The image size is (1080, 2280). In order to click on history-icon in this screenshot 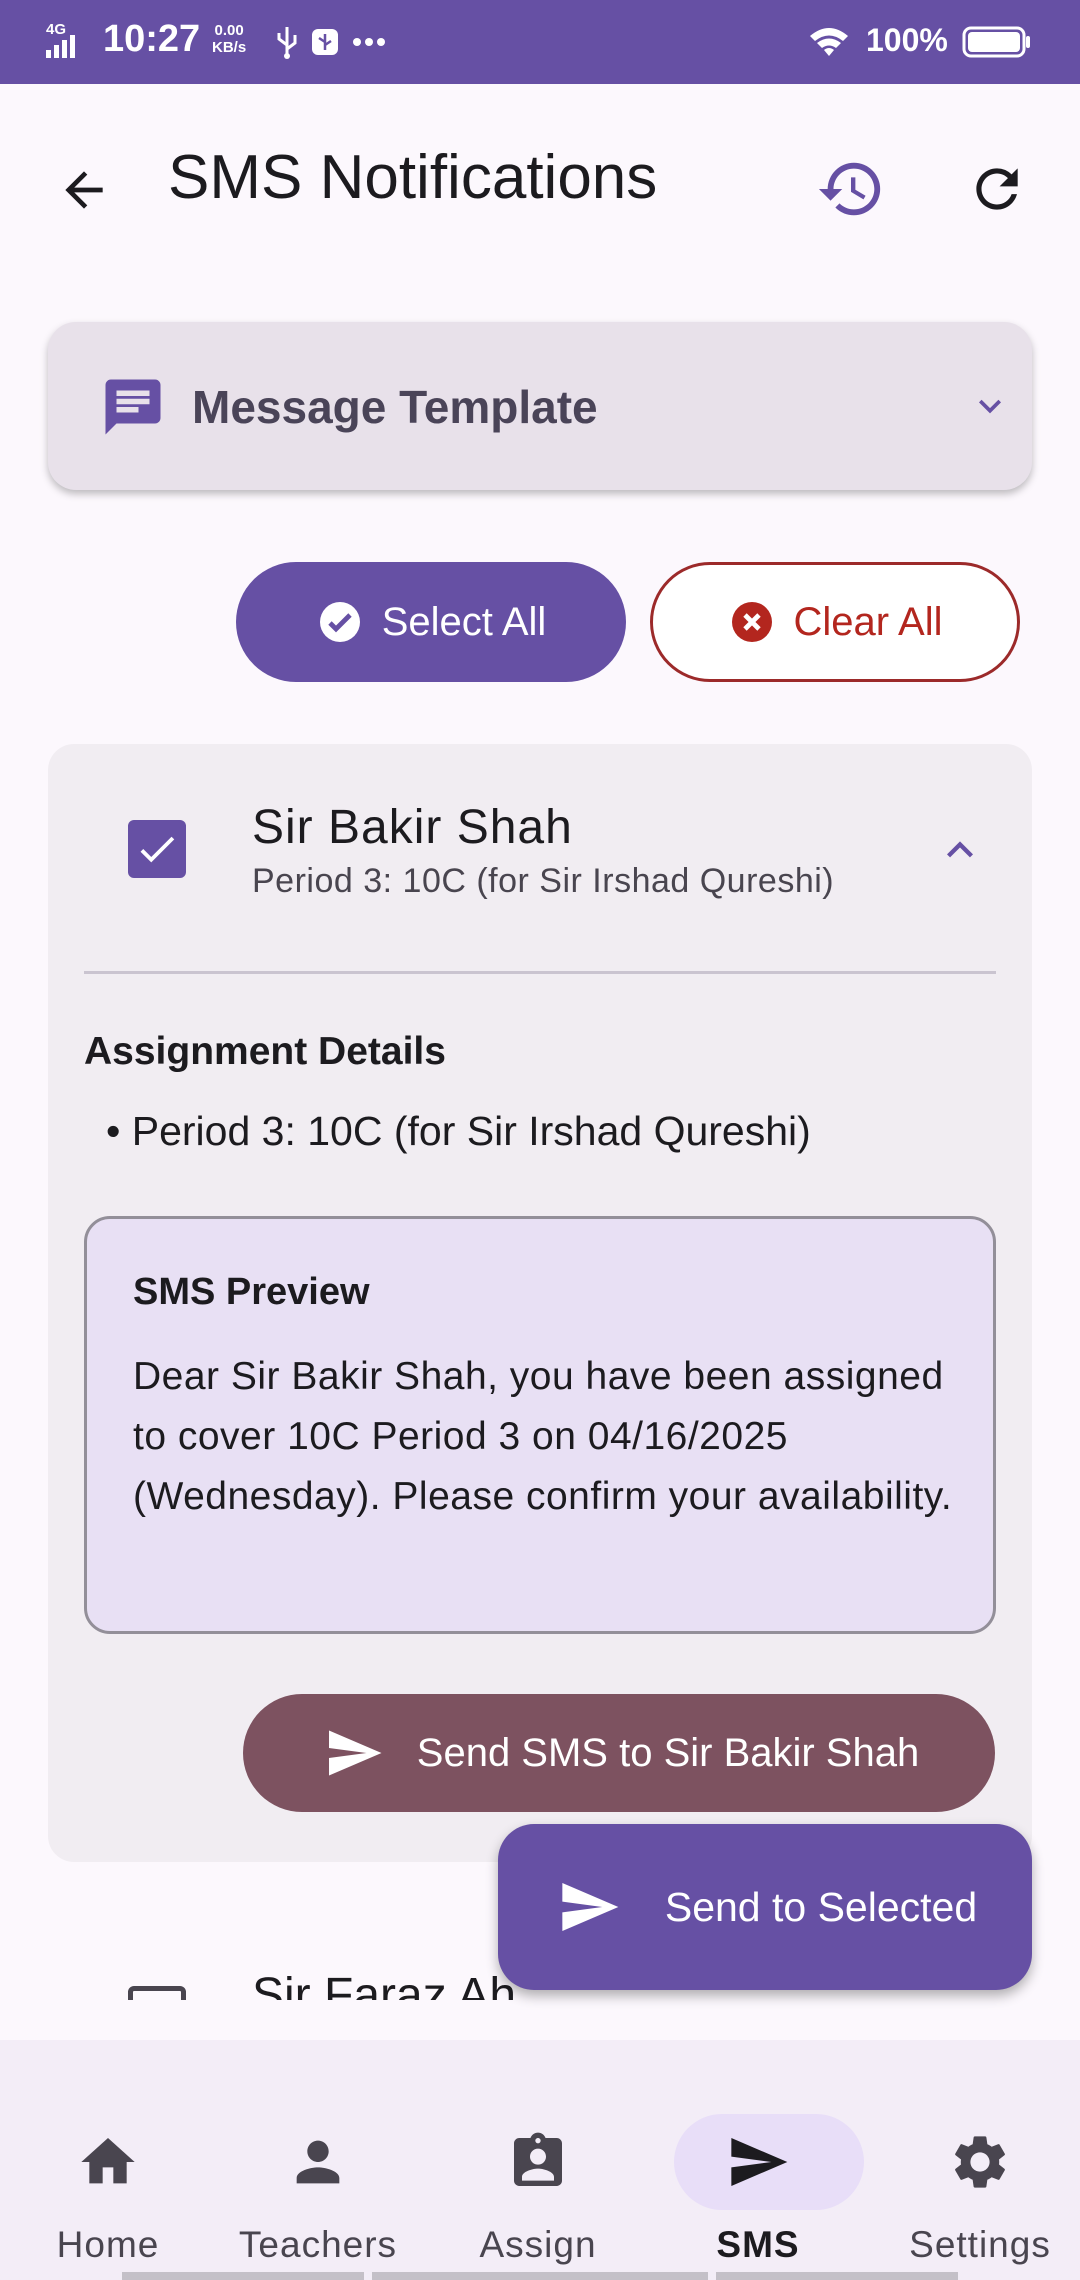, I will do `click(849, 189)`.